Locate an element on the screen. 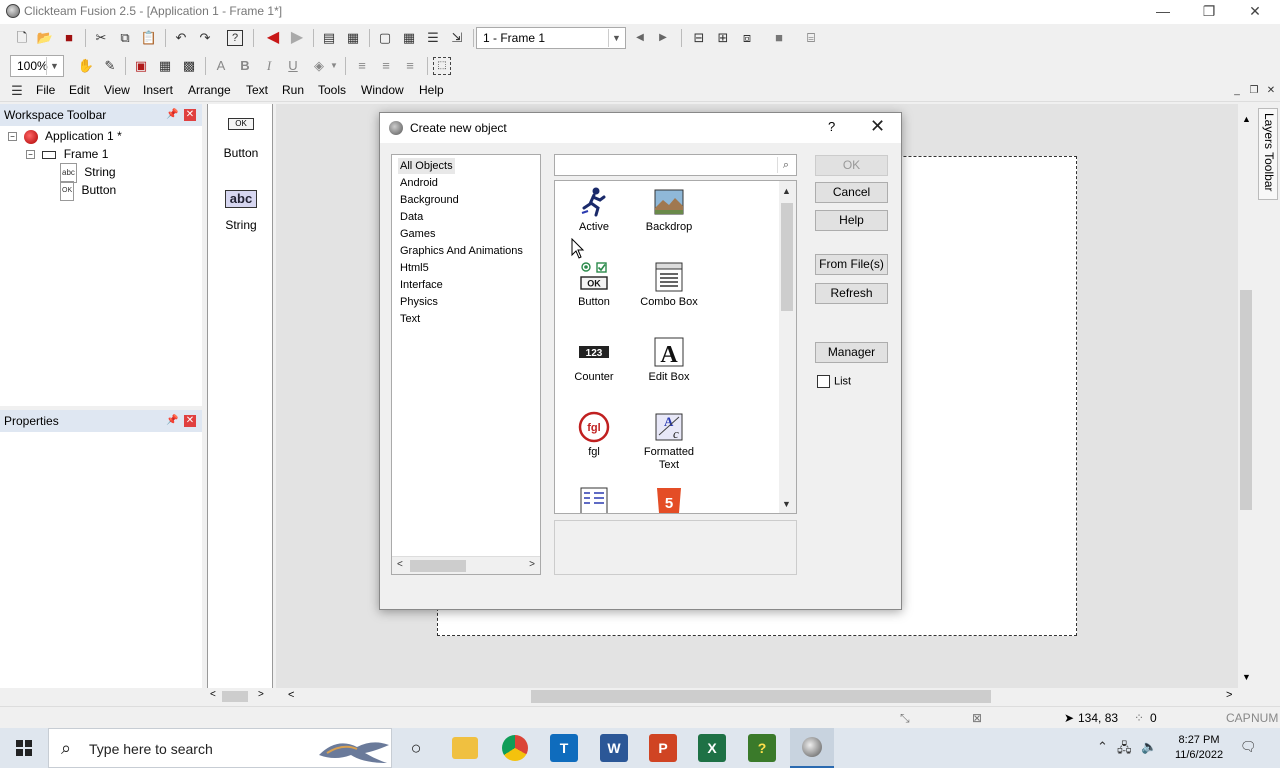 The width and height of the screenshot is (1280, 768). scroll-down-icon: ▼ is located at coordinates (1246, 677).